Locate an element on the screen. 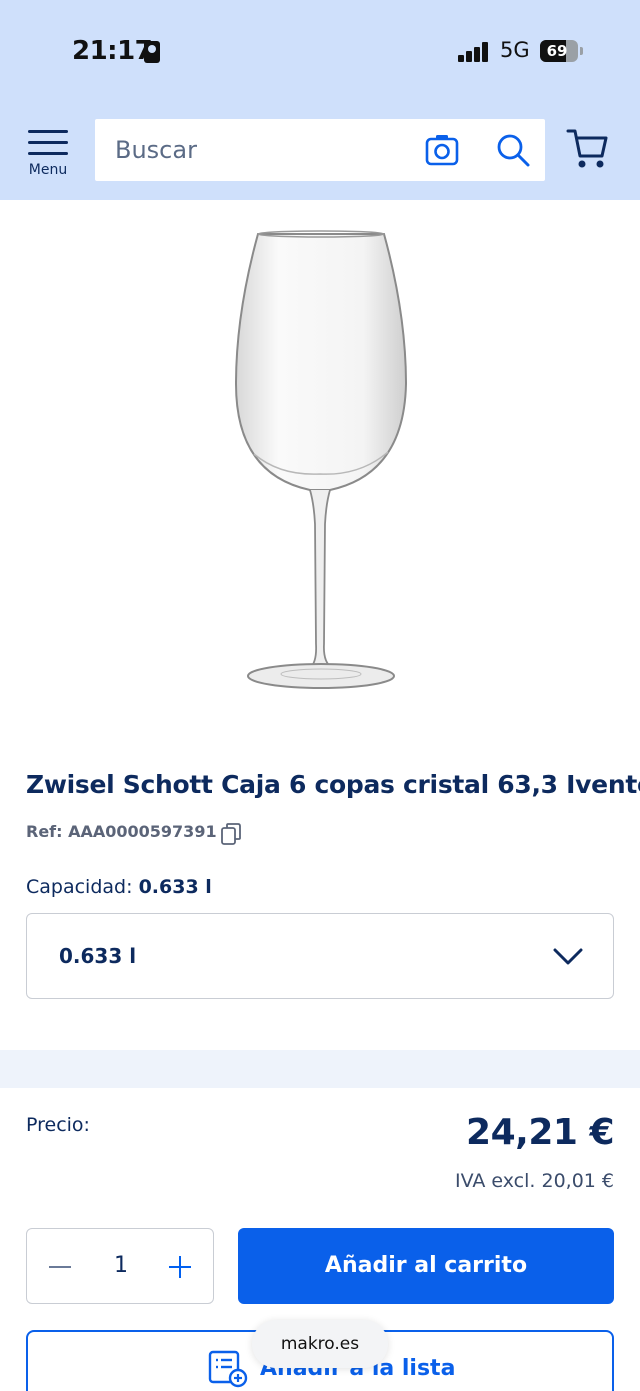 This screenshot has height=1391, width=640. search-bar is located at coordinates (320, 150).